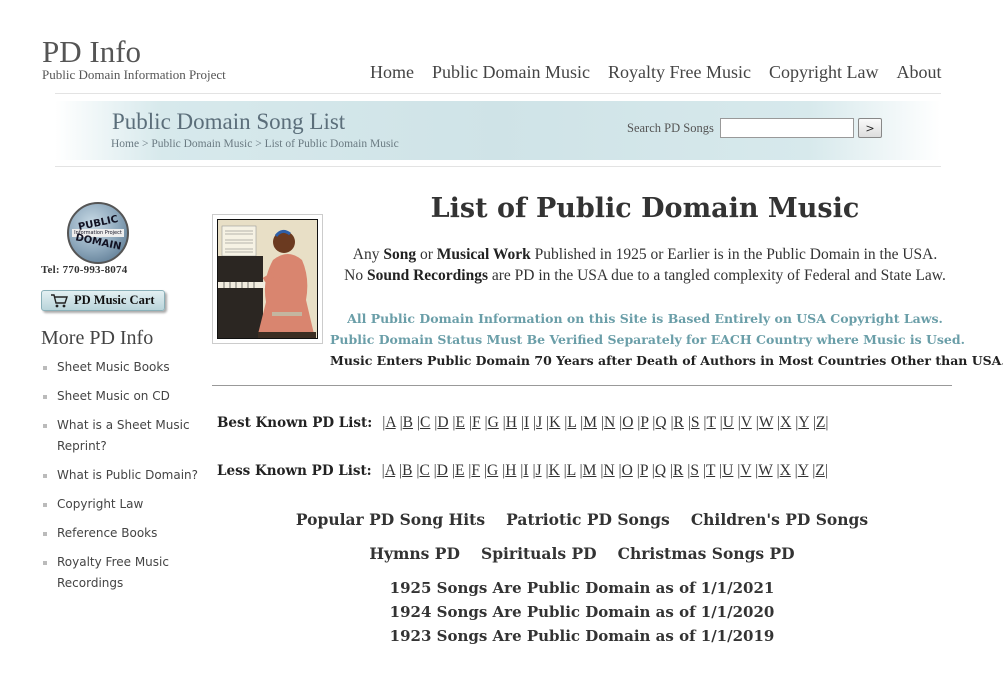 The height and width of the screenshot is (683, 1003). What do you see at coordinates (459, 470) in the screenshot?
I see `less-known-letter-e: E` at bounding box center [459, 470].